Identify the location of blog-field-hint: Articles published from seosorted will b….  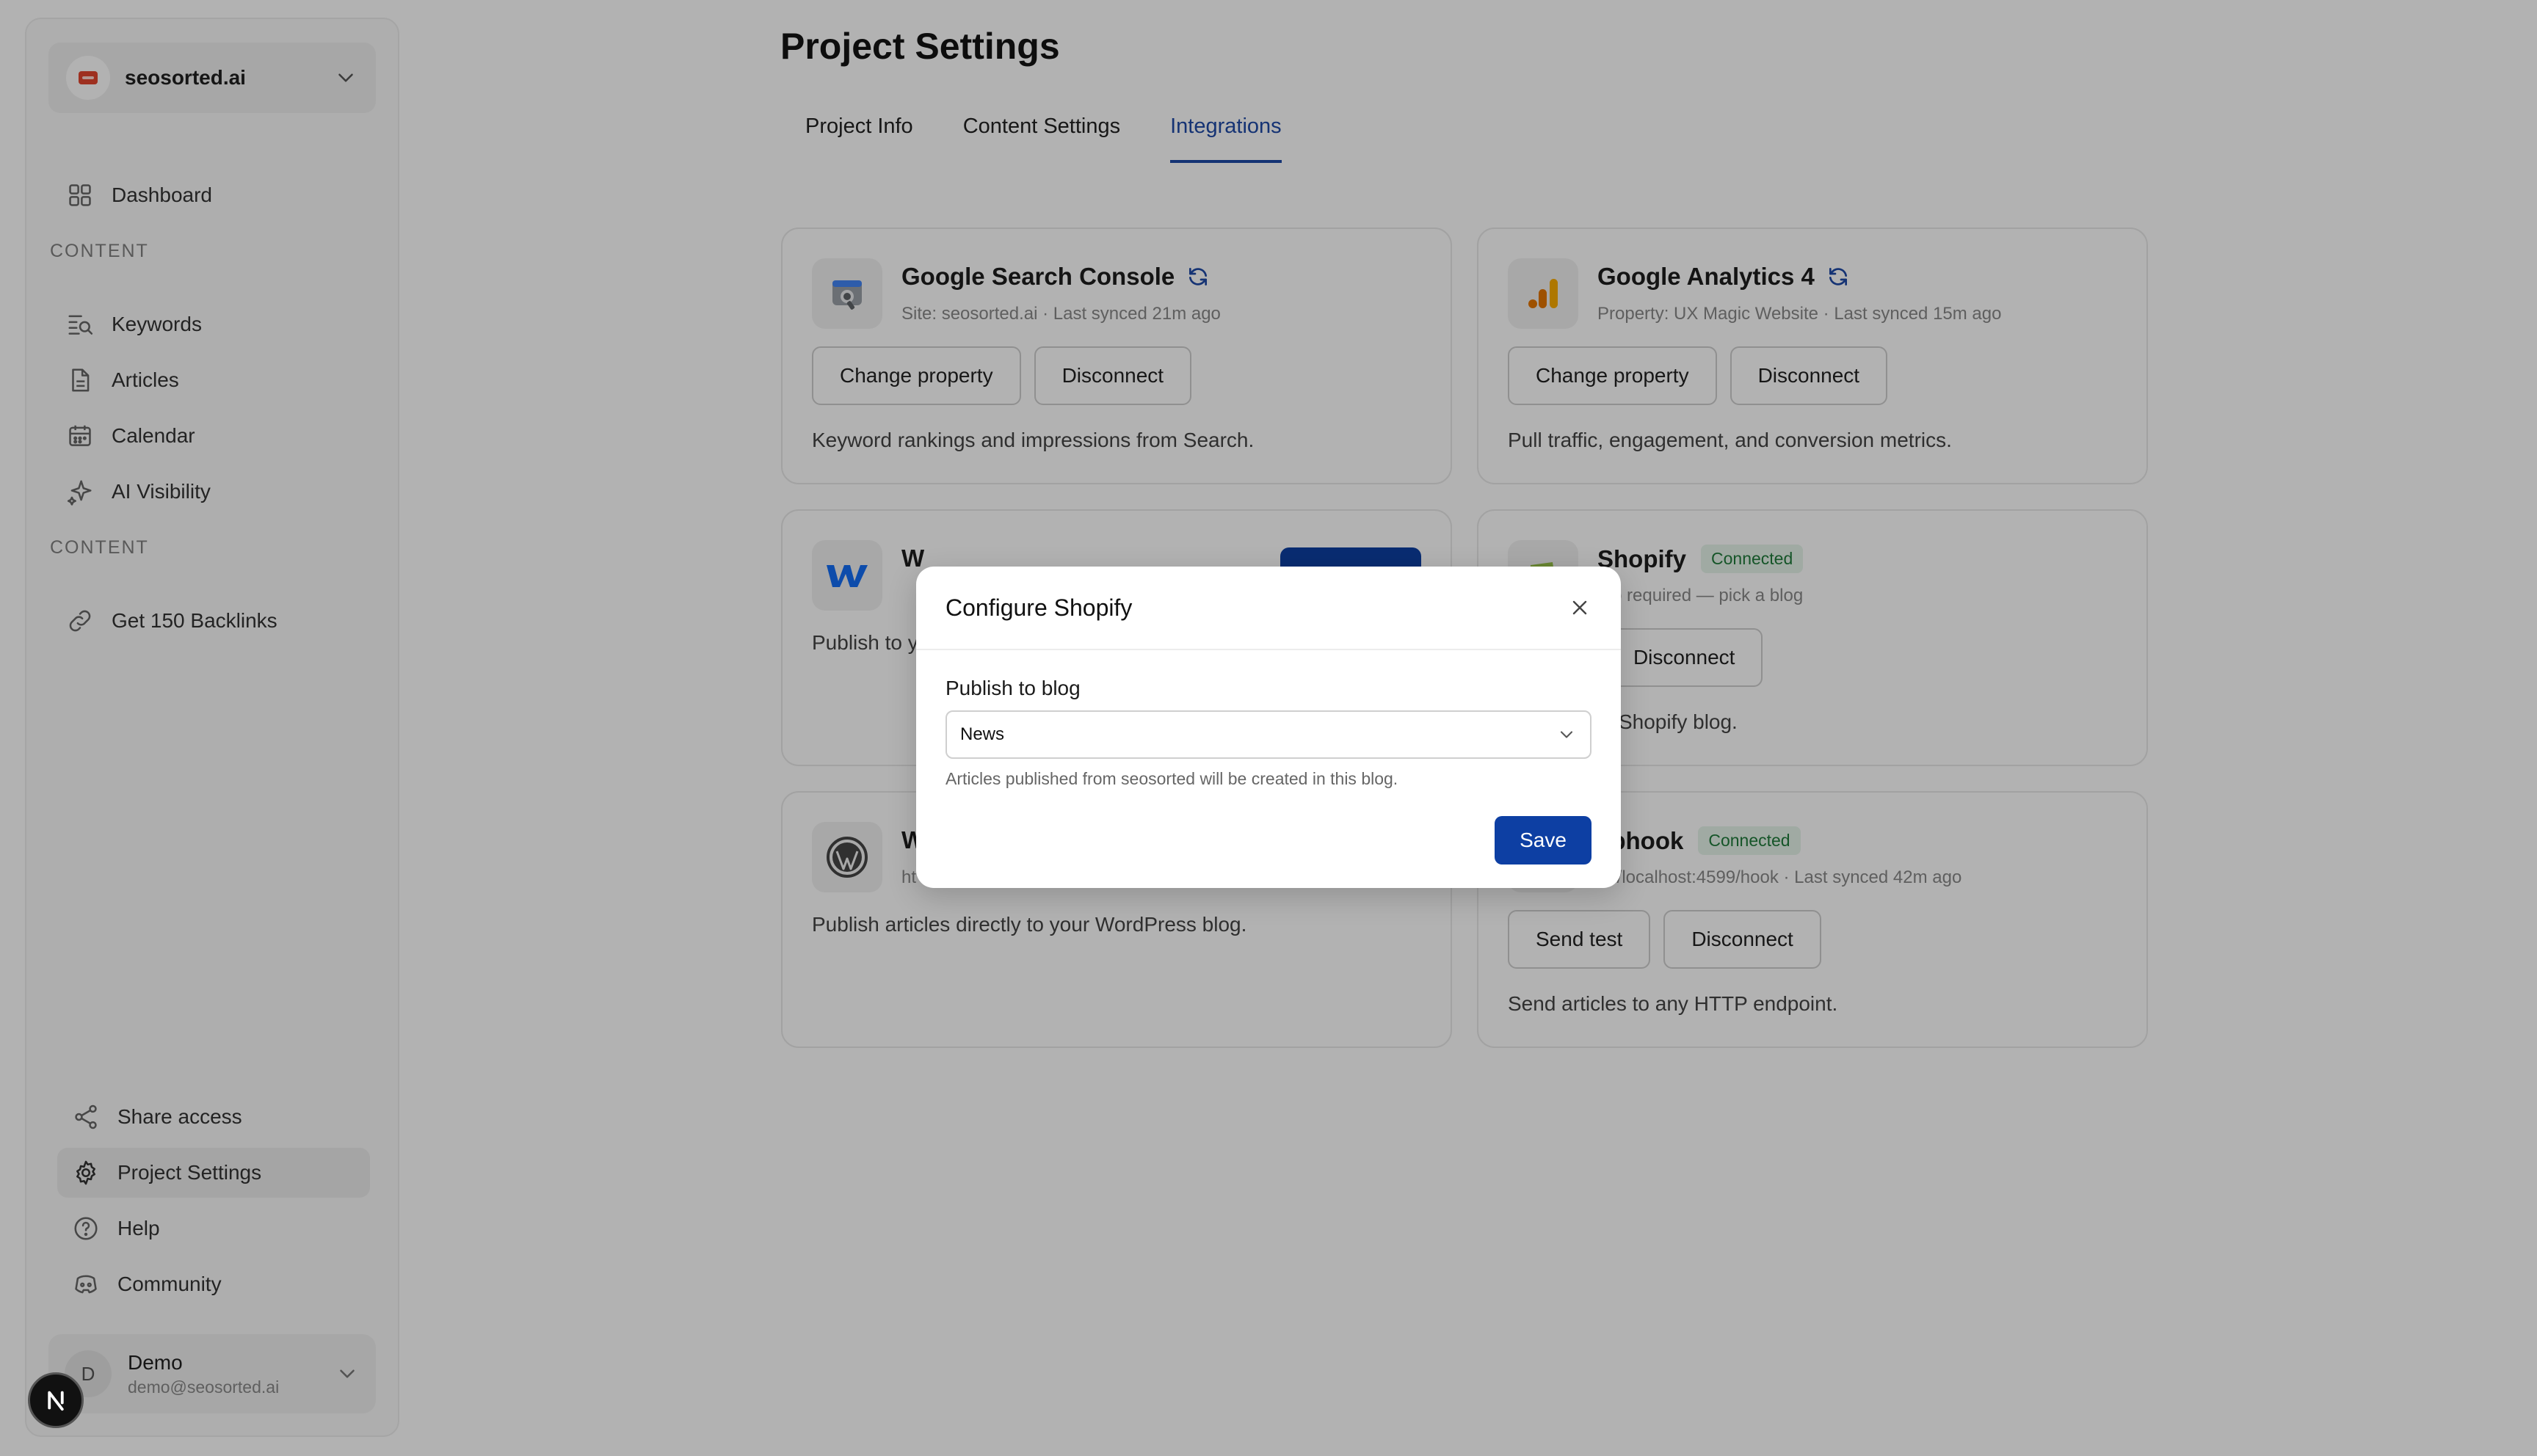
(1172, 778).